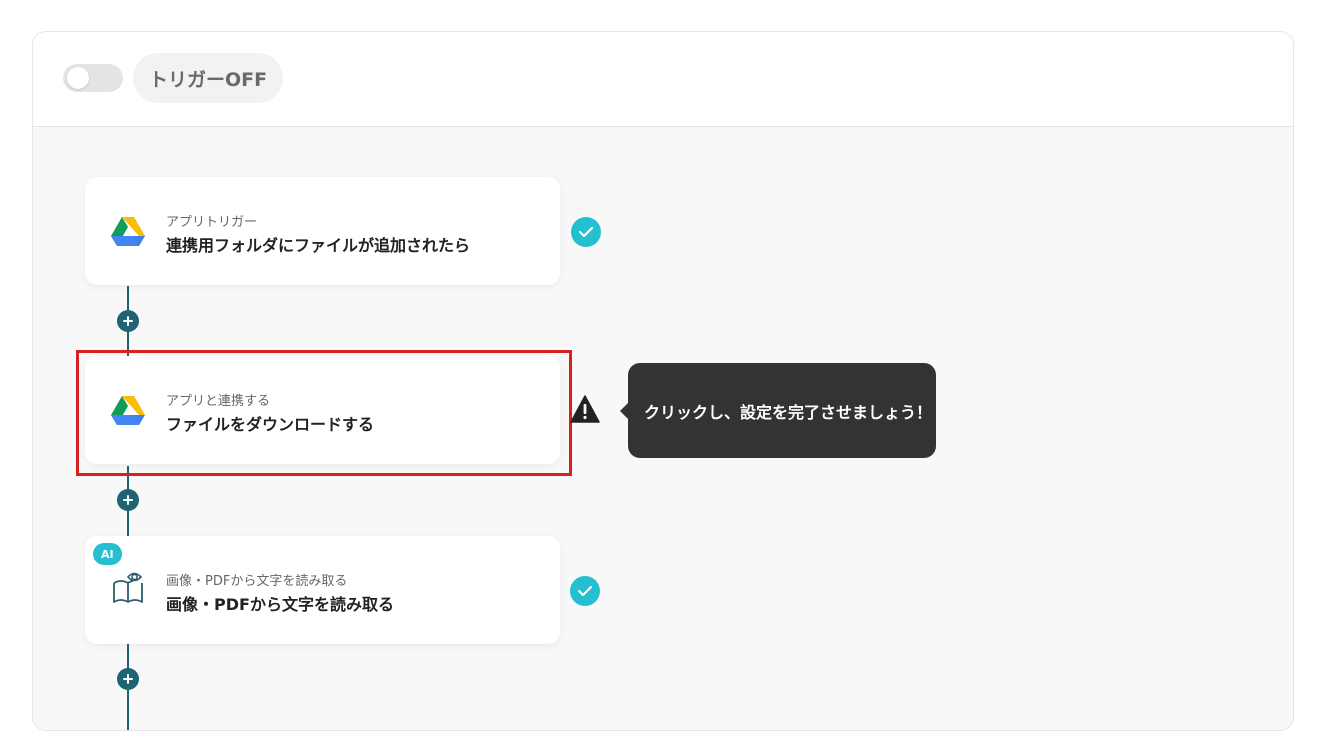 The image size is (1320, 731). I want to click on step-sublabel: アプリトリガー, so click(212, 222).